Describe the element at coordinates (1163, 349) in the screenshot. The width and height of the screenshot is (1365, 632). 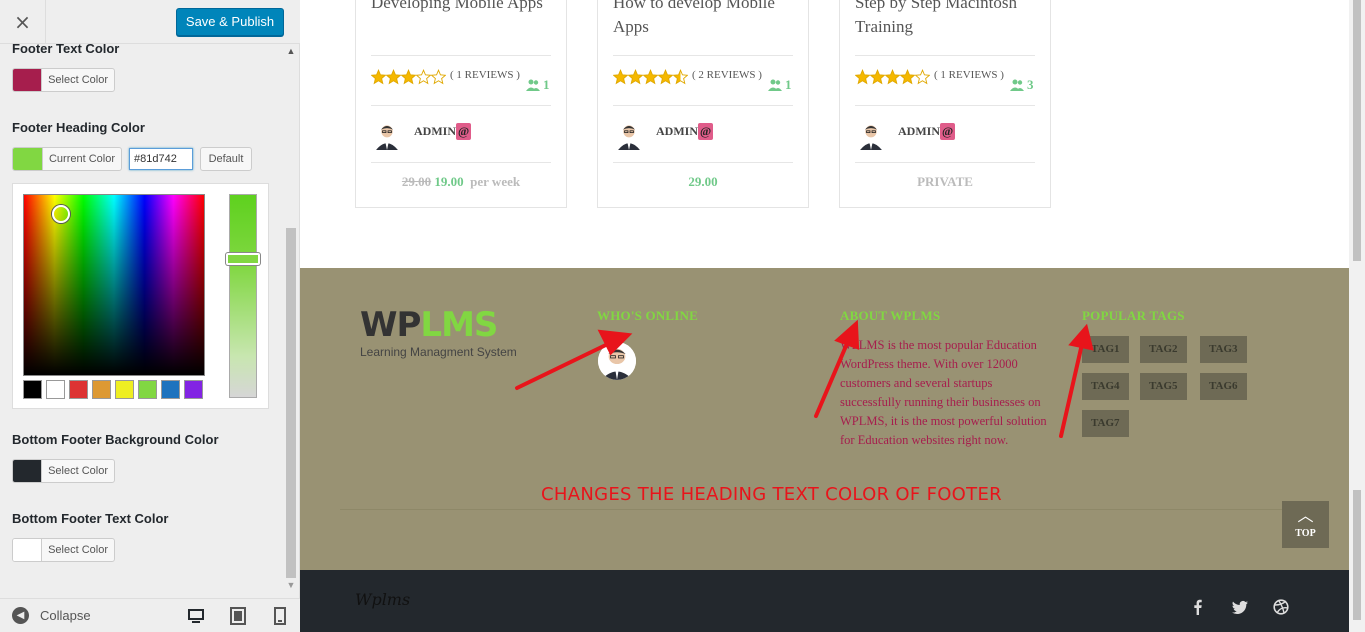
I see `tag-link: TAG2` at that location.